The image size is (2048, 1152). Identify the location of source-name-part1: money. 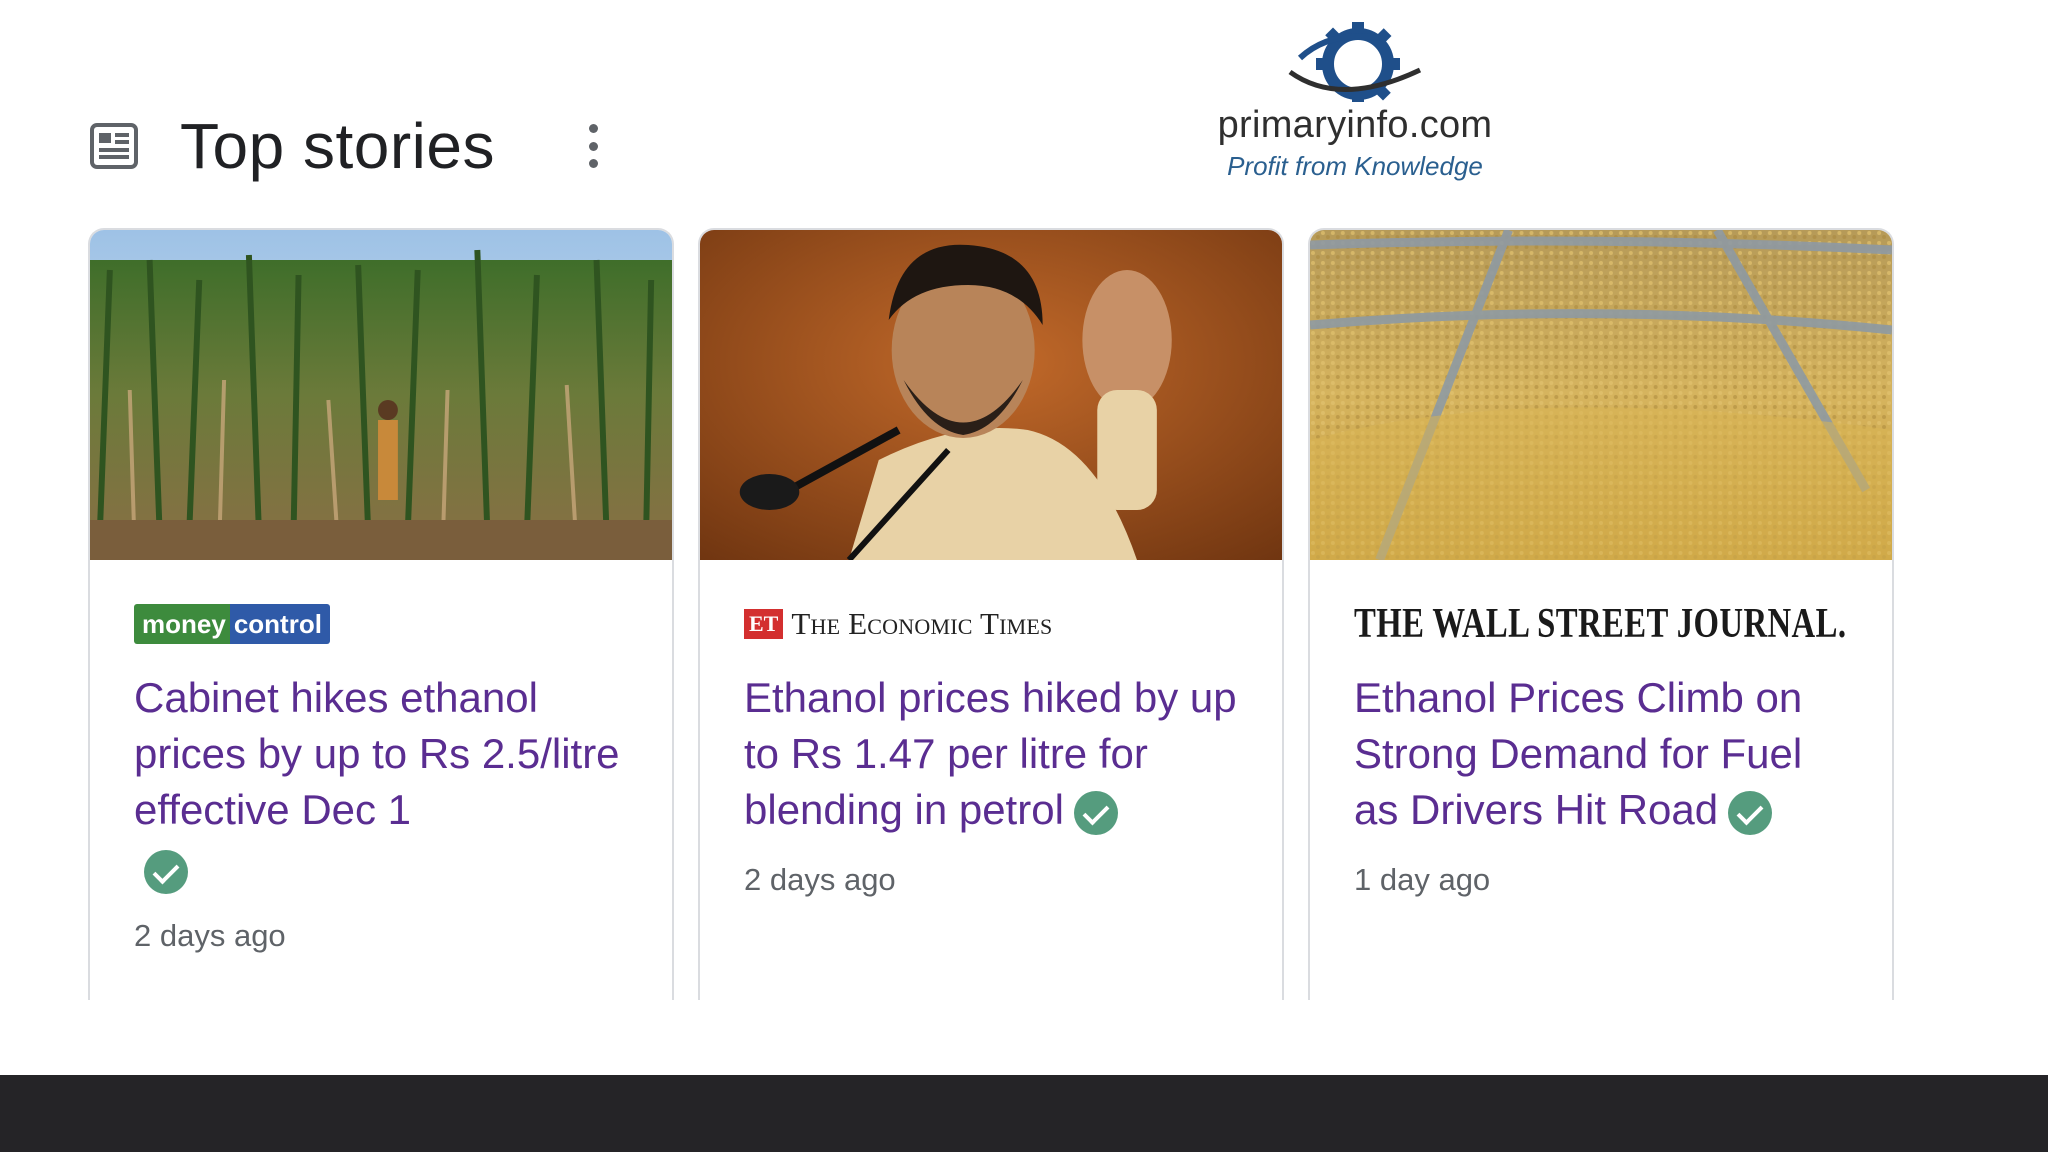
(182, 624).